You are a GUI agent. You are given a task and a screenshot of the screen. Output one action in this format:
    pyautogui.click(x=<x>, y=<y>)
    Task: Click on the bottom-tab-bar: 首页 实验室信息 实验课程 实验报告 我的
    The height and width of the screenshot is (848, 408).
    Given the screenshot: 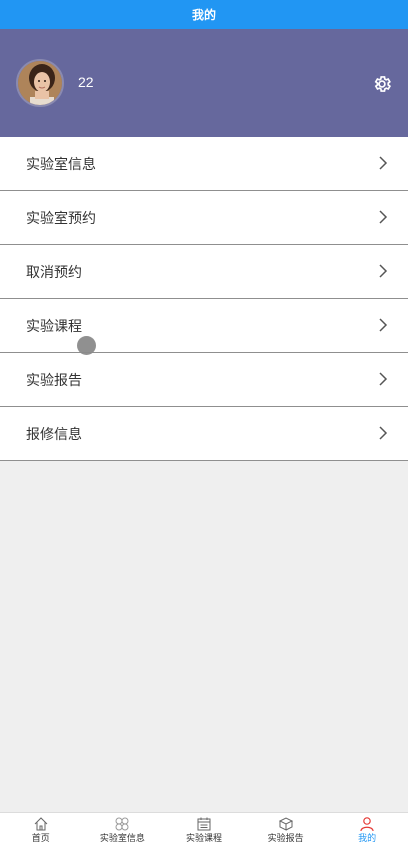 What is the action you would take?
    pyautogui.click(x=204, y=830)
    